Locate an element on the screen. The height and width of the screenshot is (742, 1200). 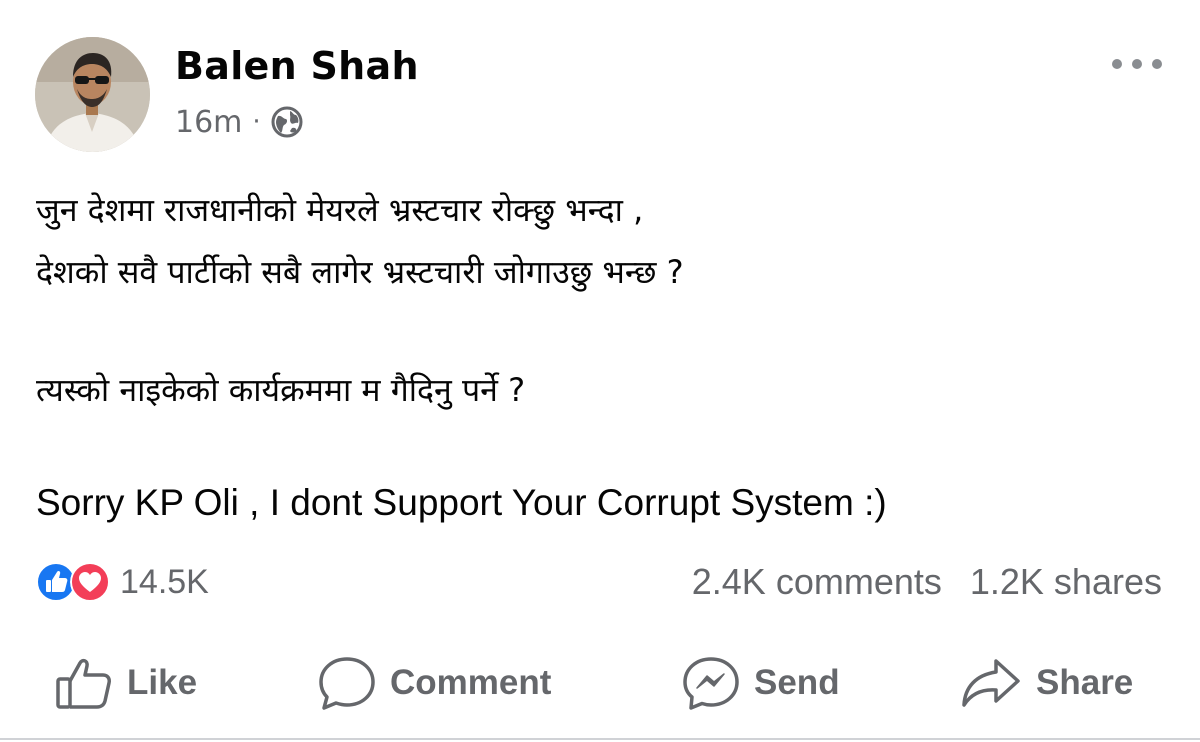
reaction-count: 14.5K is located at coordinates (164, 581).